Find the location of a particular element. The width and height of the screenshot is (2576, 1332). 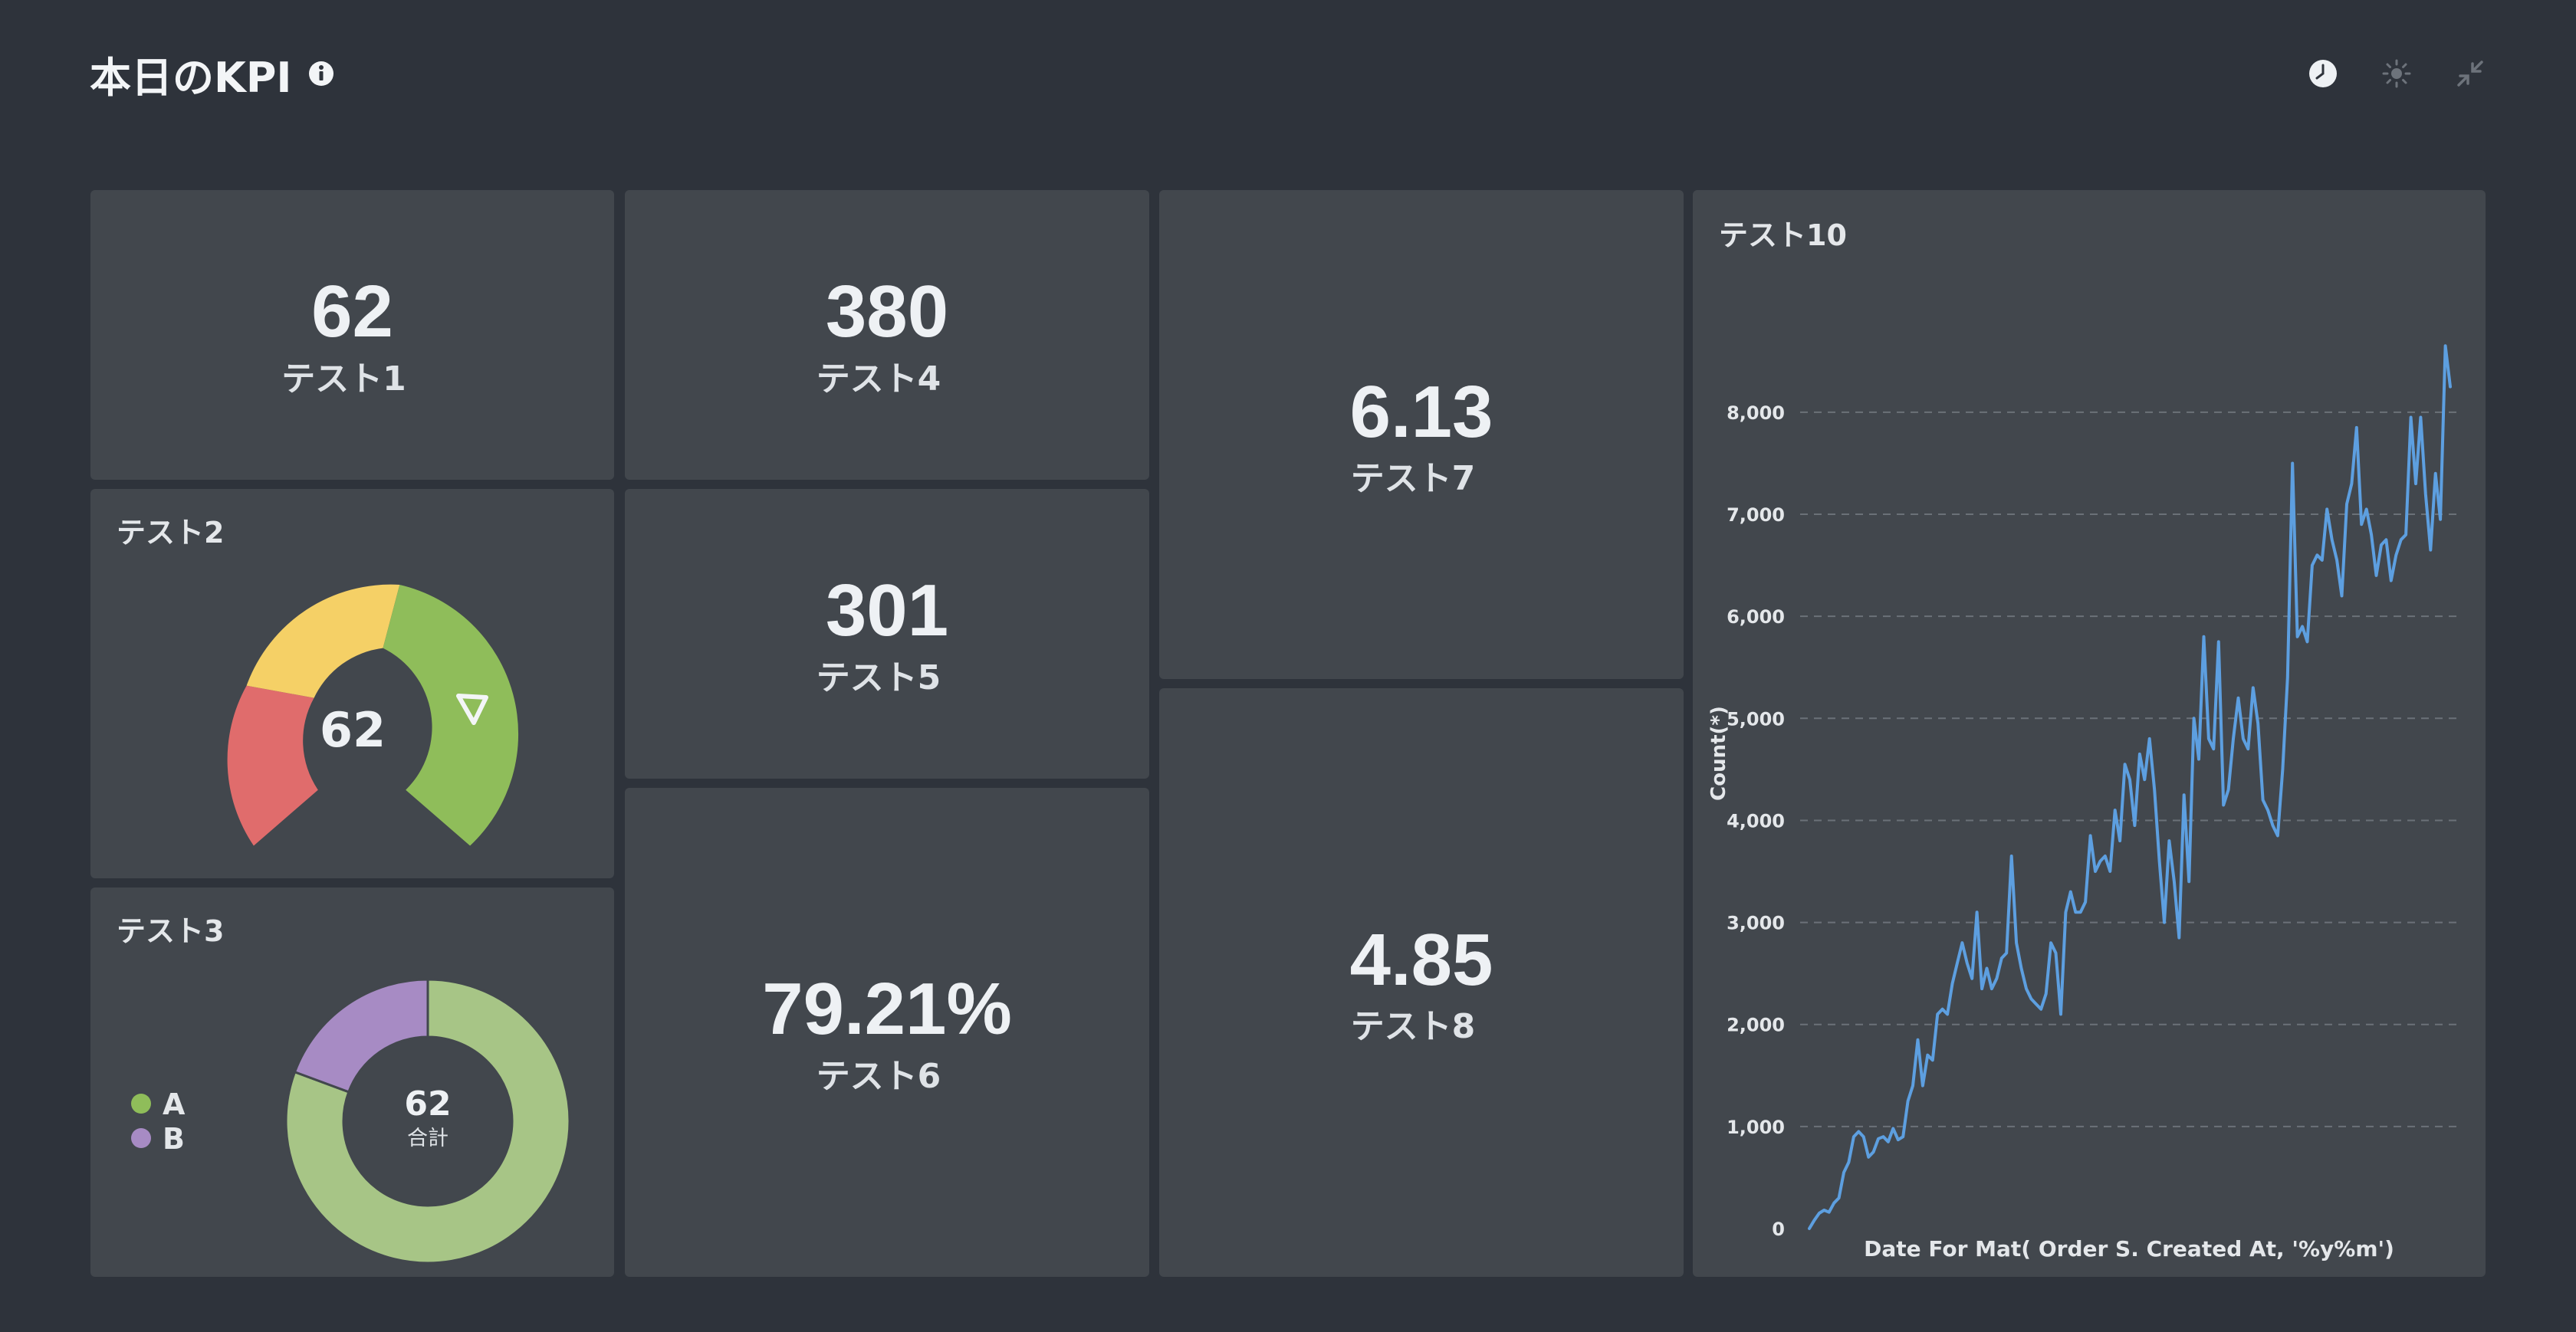

donut-slice-b is located at coordinates (361, 1036).